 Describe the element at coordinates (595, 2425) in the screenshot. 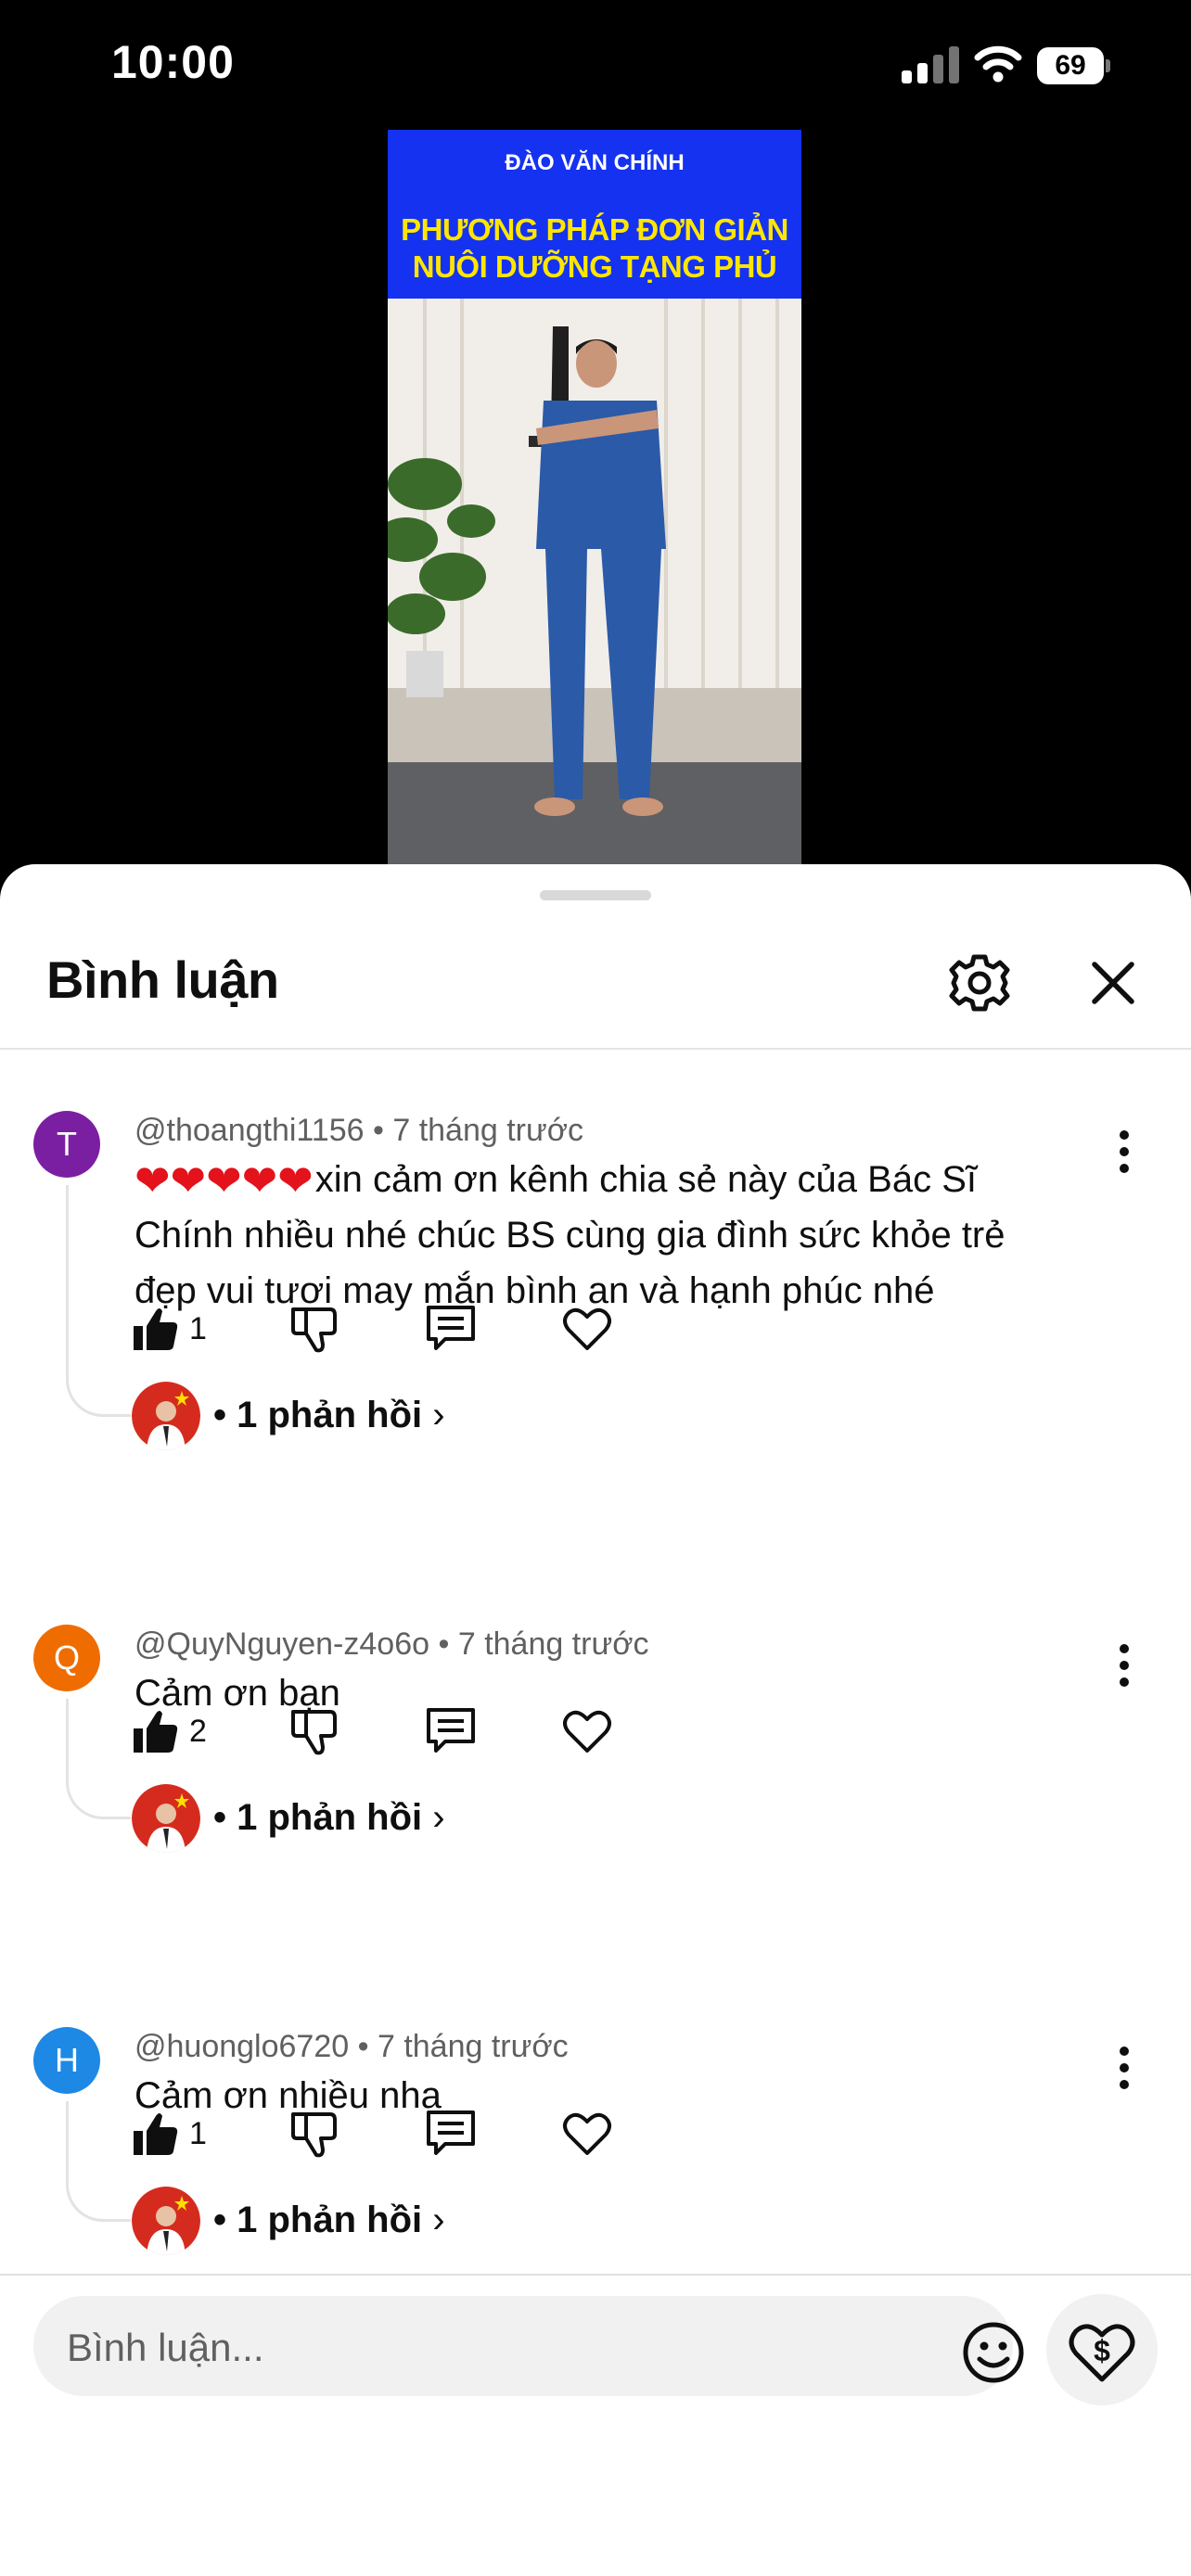

I see `comment-composer: Bình luận... $` at that location.